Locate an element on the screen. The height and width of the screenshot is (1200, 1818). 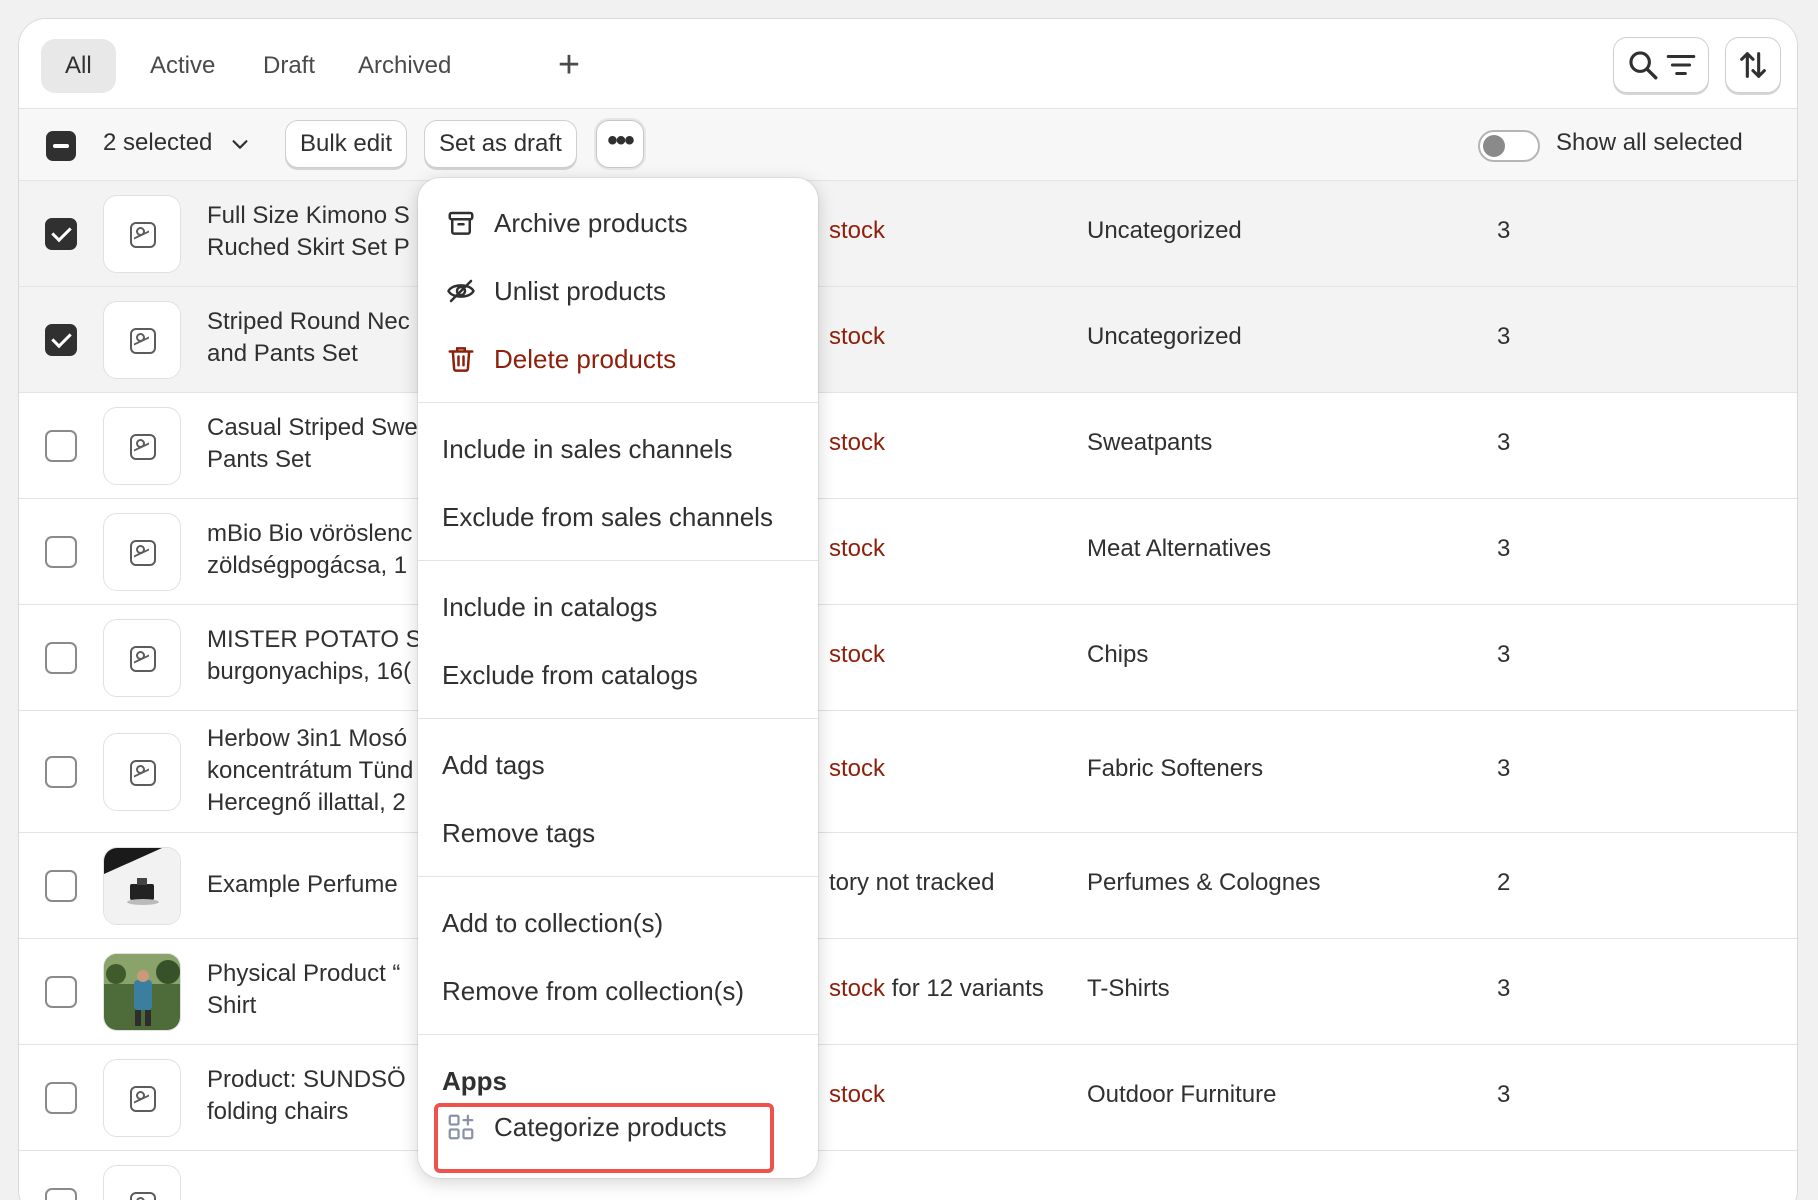
tabs-bar: All Active Draft Archived + is located at coordinates (908, 64).